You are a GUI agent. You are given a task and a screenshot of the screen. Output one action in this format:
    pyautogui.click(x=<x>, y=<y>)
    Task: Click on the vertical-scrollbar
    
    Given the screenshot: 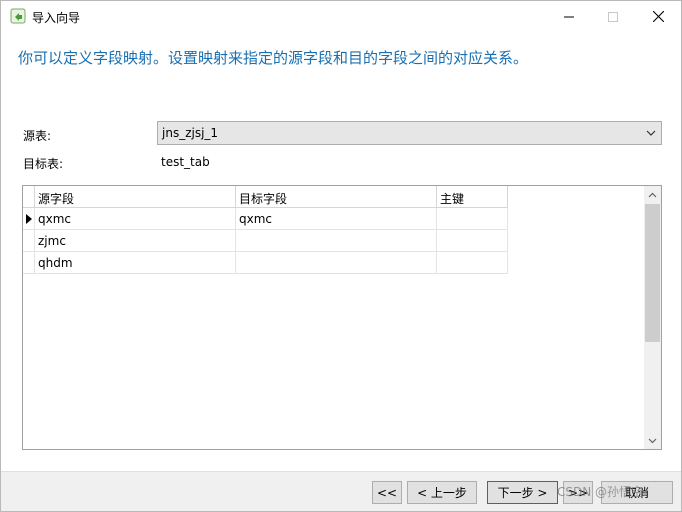 What is the action you would take?
    pyautogui.click(x=652, y=317)
    